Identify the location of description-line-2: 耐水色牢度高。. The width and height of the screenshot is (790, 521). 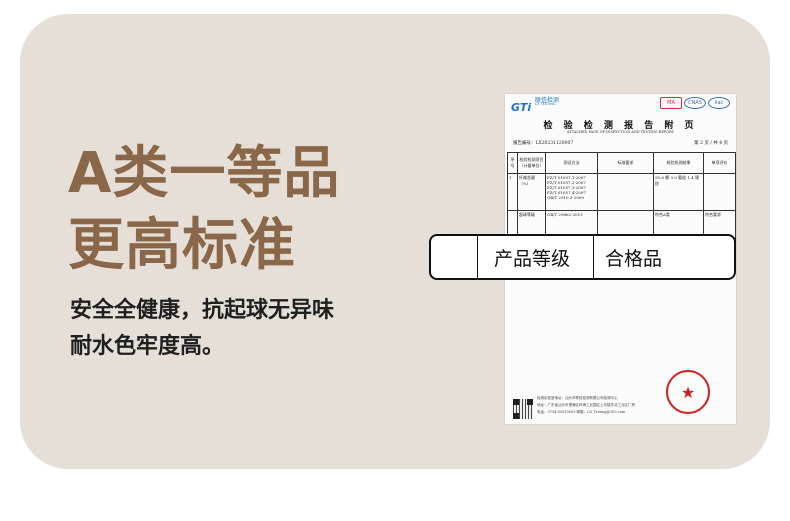
(147, 346).